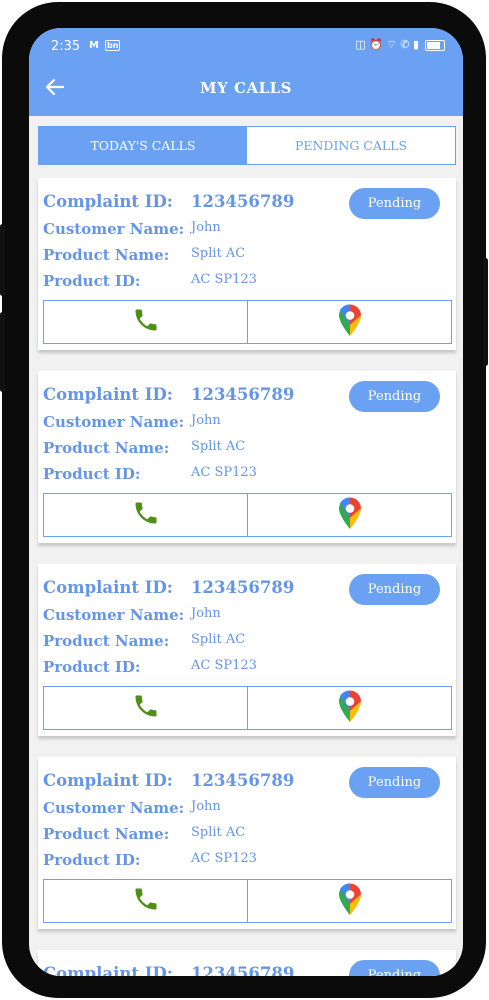  What do you see at coordinates (351, 145) in the screenshot?
I see `tab-pending-calls: PENDING CALLS` at bounding box center [351, 145].